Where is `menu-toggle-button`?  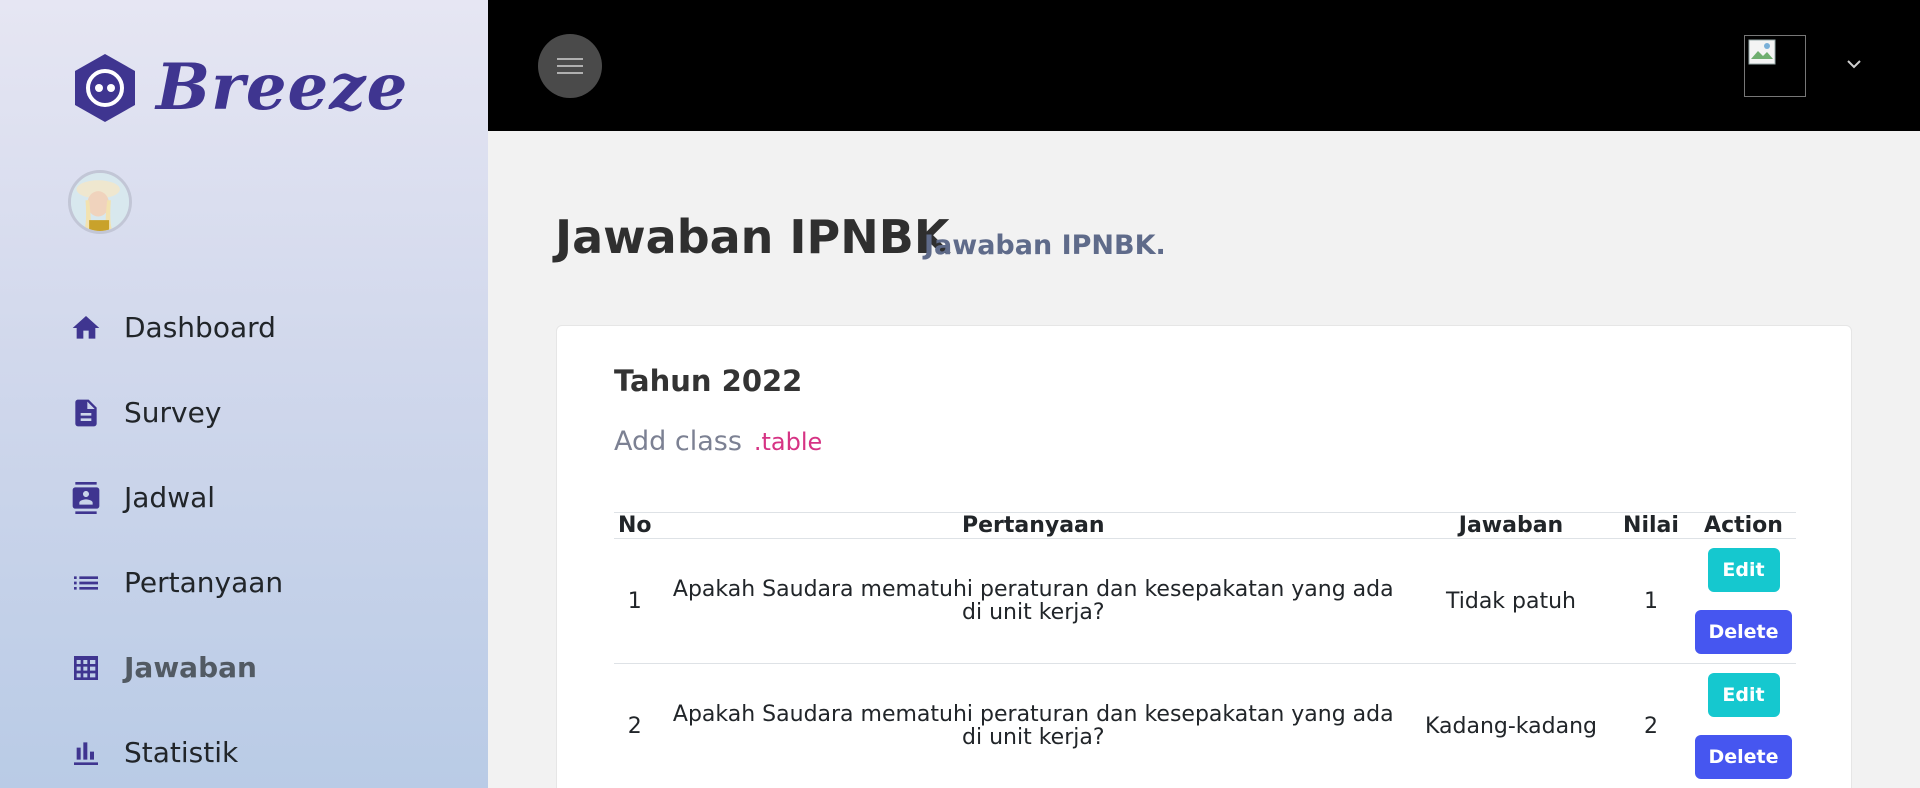
menu-toggle-button is located at coordinates (570, 66).